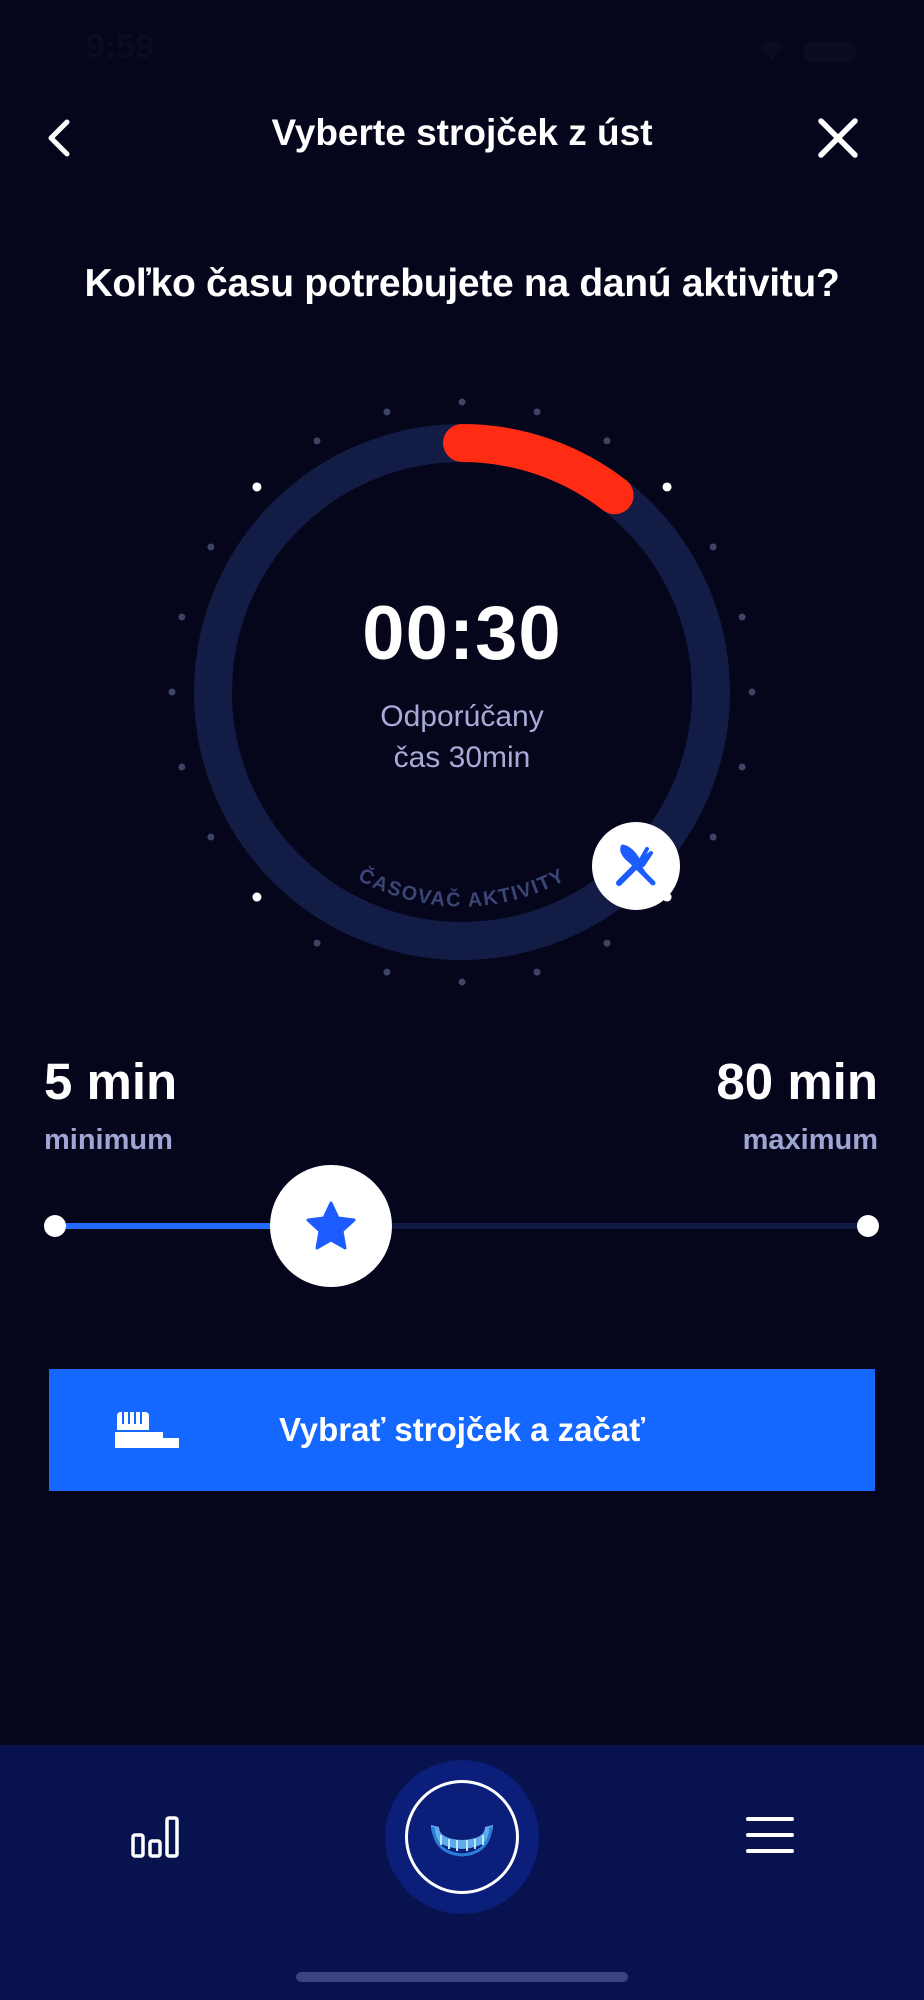  I want to click on nav-aligner-button, so click(462, 1837).